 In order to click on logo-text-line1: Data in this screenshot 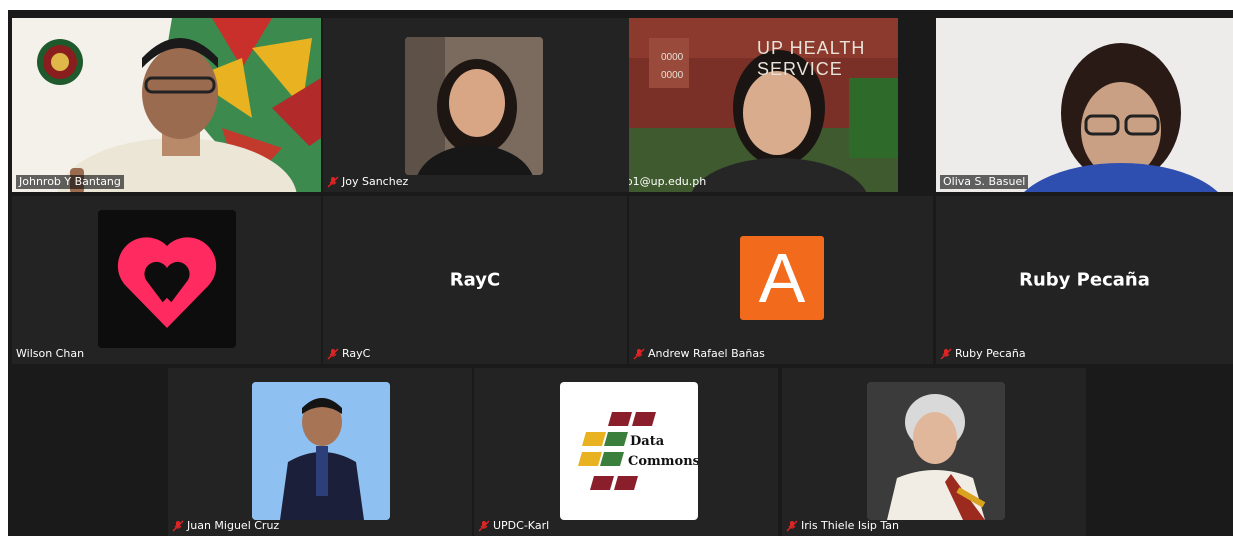, I will do `click(647, 441)`.